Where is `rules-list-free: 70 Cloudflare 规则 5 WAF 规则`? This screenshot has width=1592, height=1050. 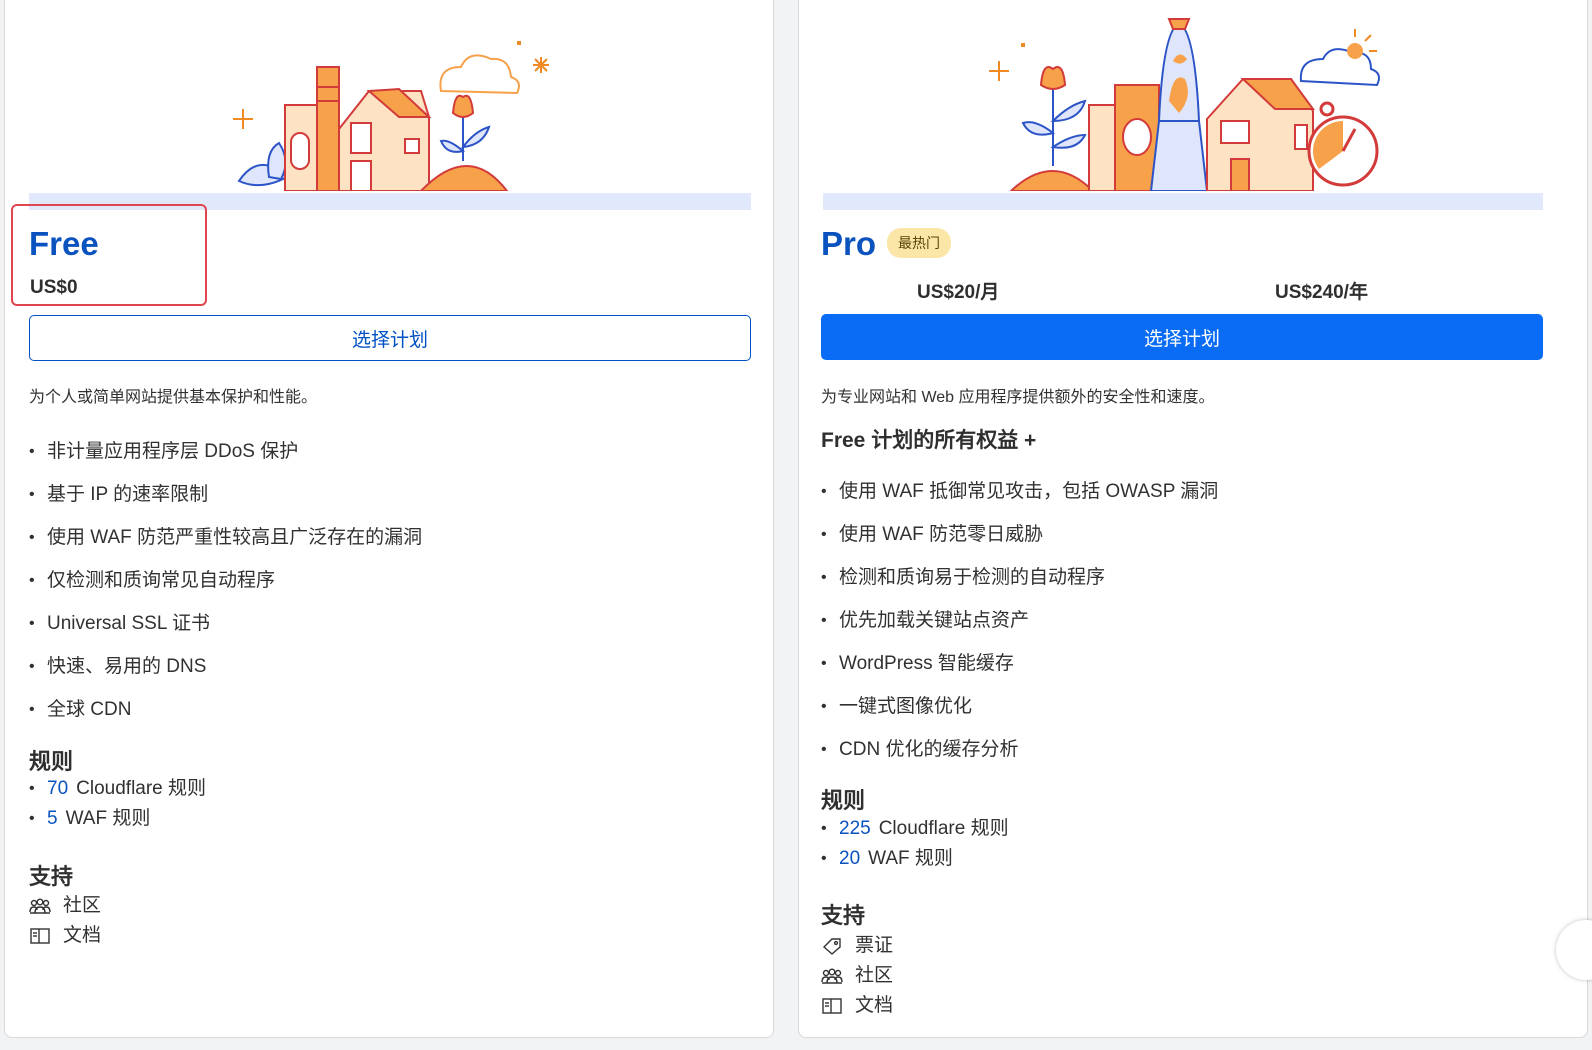 rules-list-free: 70 Cloudflare 规则 5 WAF 规则 is located at coordinates (117, 804).